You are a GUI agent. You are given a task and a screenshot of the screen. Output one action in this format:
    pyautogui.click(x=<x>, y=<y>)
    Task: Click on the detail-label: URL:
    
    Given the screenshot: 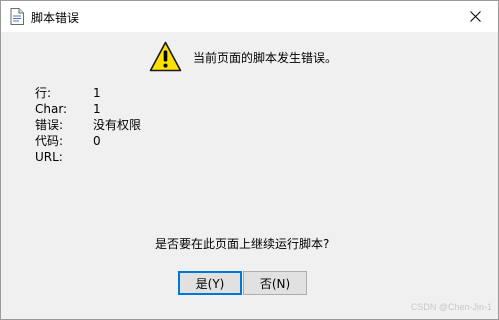 What is the action you would take?
    pyautogui.click(x=49, y=157)
    